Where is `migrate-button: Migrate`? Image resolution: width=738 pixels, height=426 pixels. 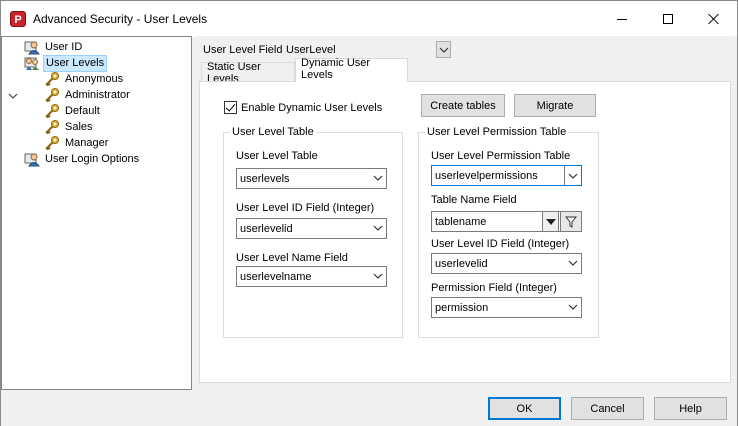
migrate-button: Migrate is located at coordinates (555, 105).